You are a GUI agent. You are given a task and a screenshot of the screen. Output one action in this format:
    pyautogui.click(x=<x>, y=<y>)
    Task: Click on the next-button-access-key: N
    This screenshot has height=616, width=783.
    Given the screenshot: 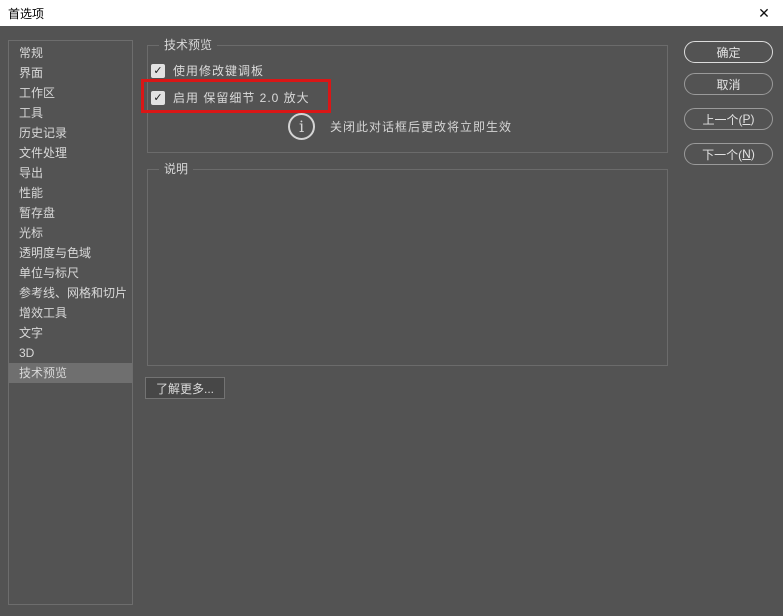 What is the action you would take?
    pyautogui.click(x=746, y=154)
    